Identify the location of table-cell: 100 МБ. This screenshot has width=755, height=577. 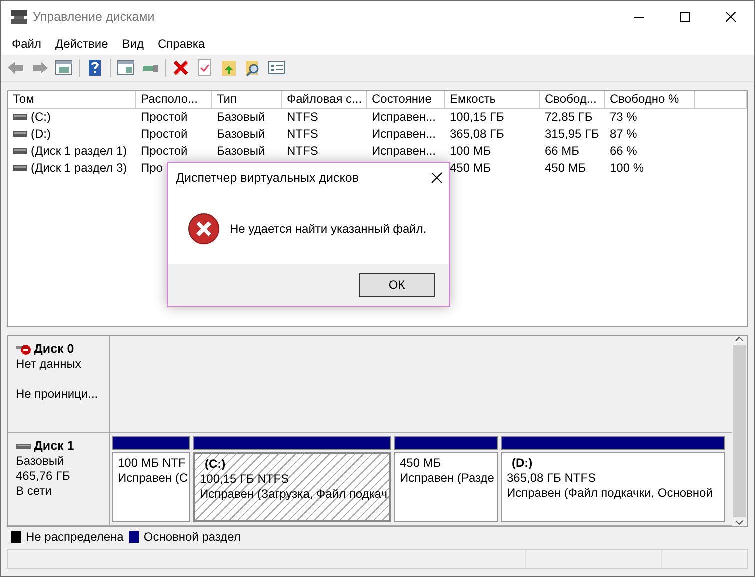
(471, 151).